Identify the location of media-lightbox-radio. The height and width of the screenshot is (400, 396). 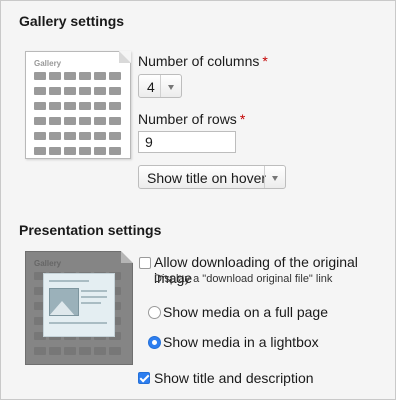
(154, 342).